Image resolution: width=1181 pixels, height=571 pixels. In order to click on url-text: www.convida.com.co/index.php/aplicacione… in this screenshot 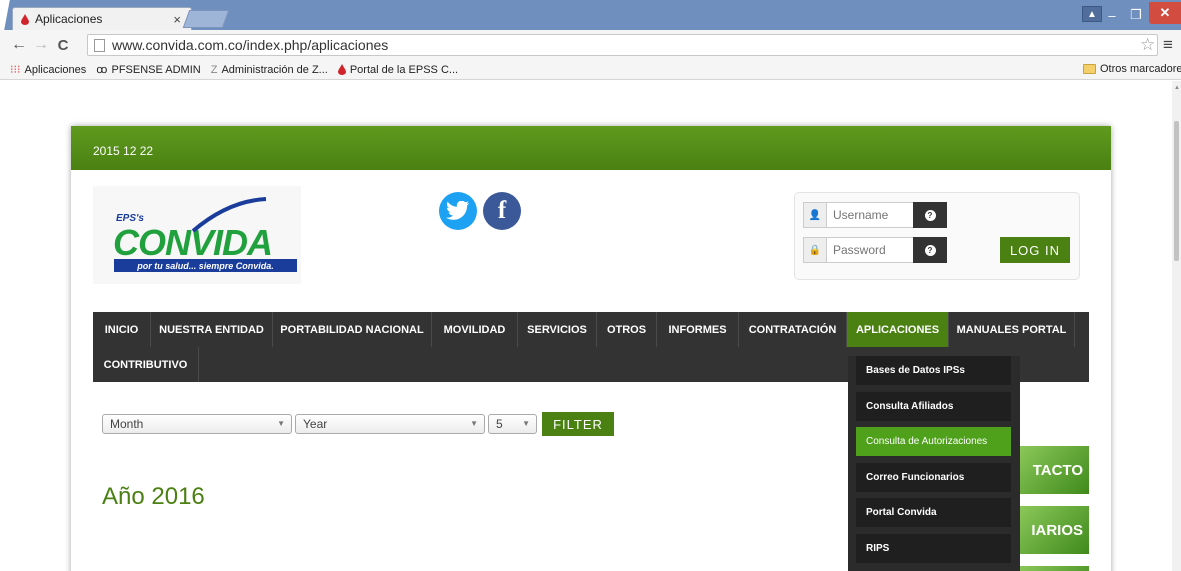, I will do `click(250, 45)`.